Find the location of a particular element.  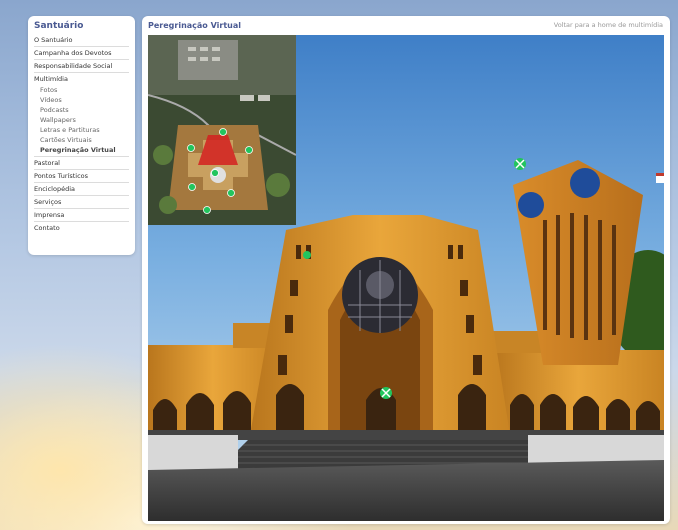

sidebar-subitem-cartoes-virtuais: Cartões Virtuais is located at coordinates (81, 140).